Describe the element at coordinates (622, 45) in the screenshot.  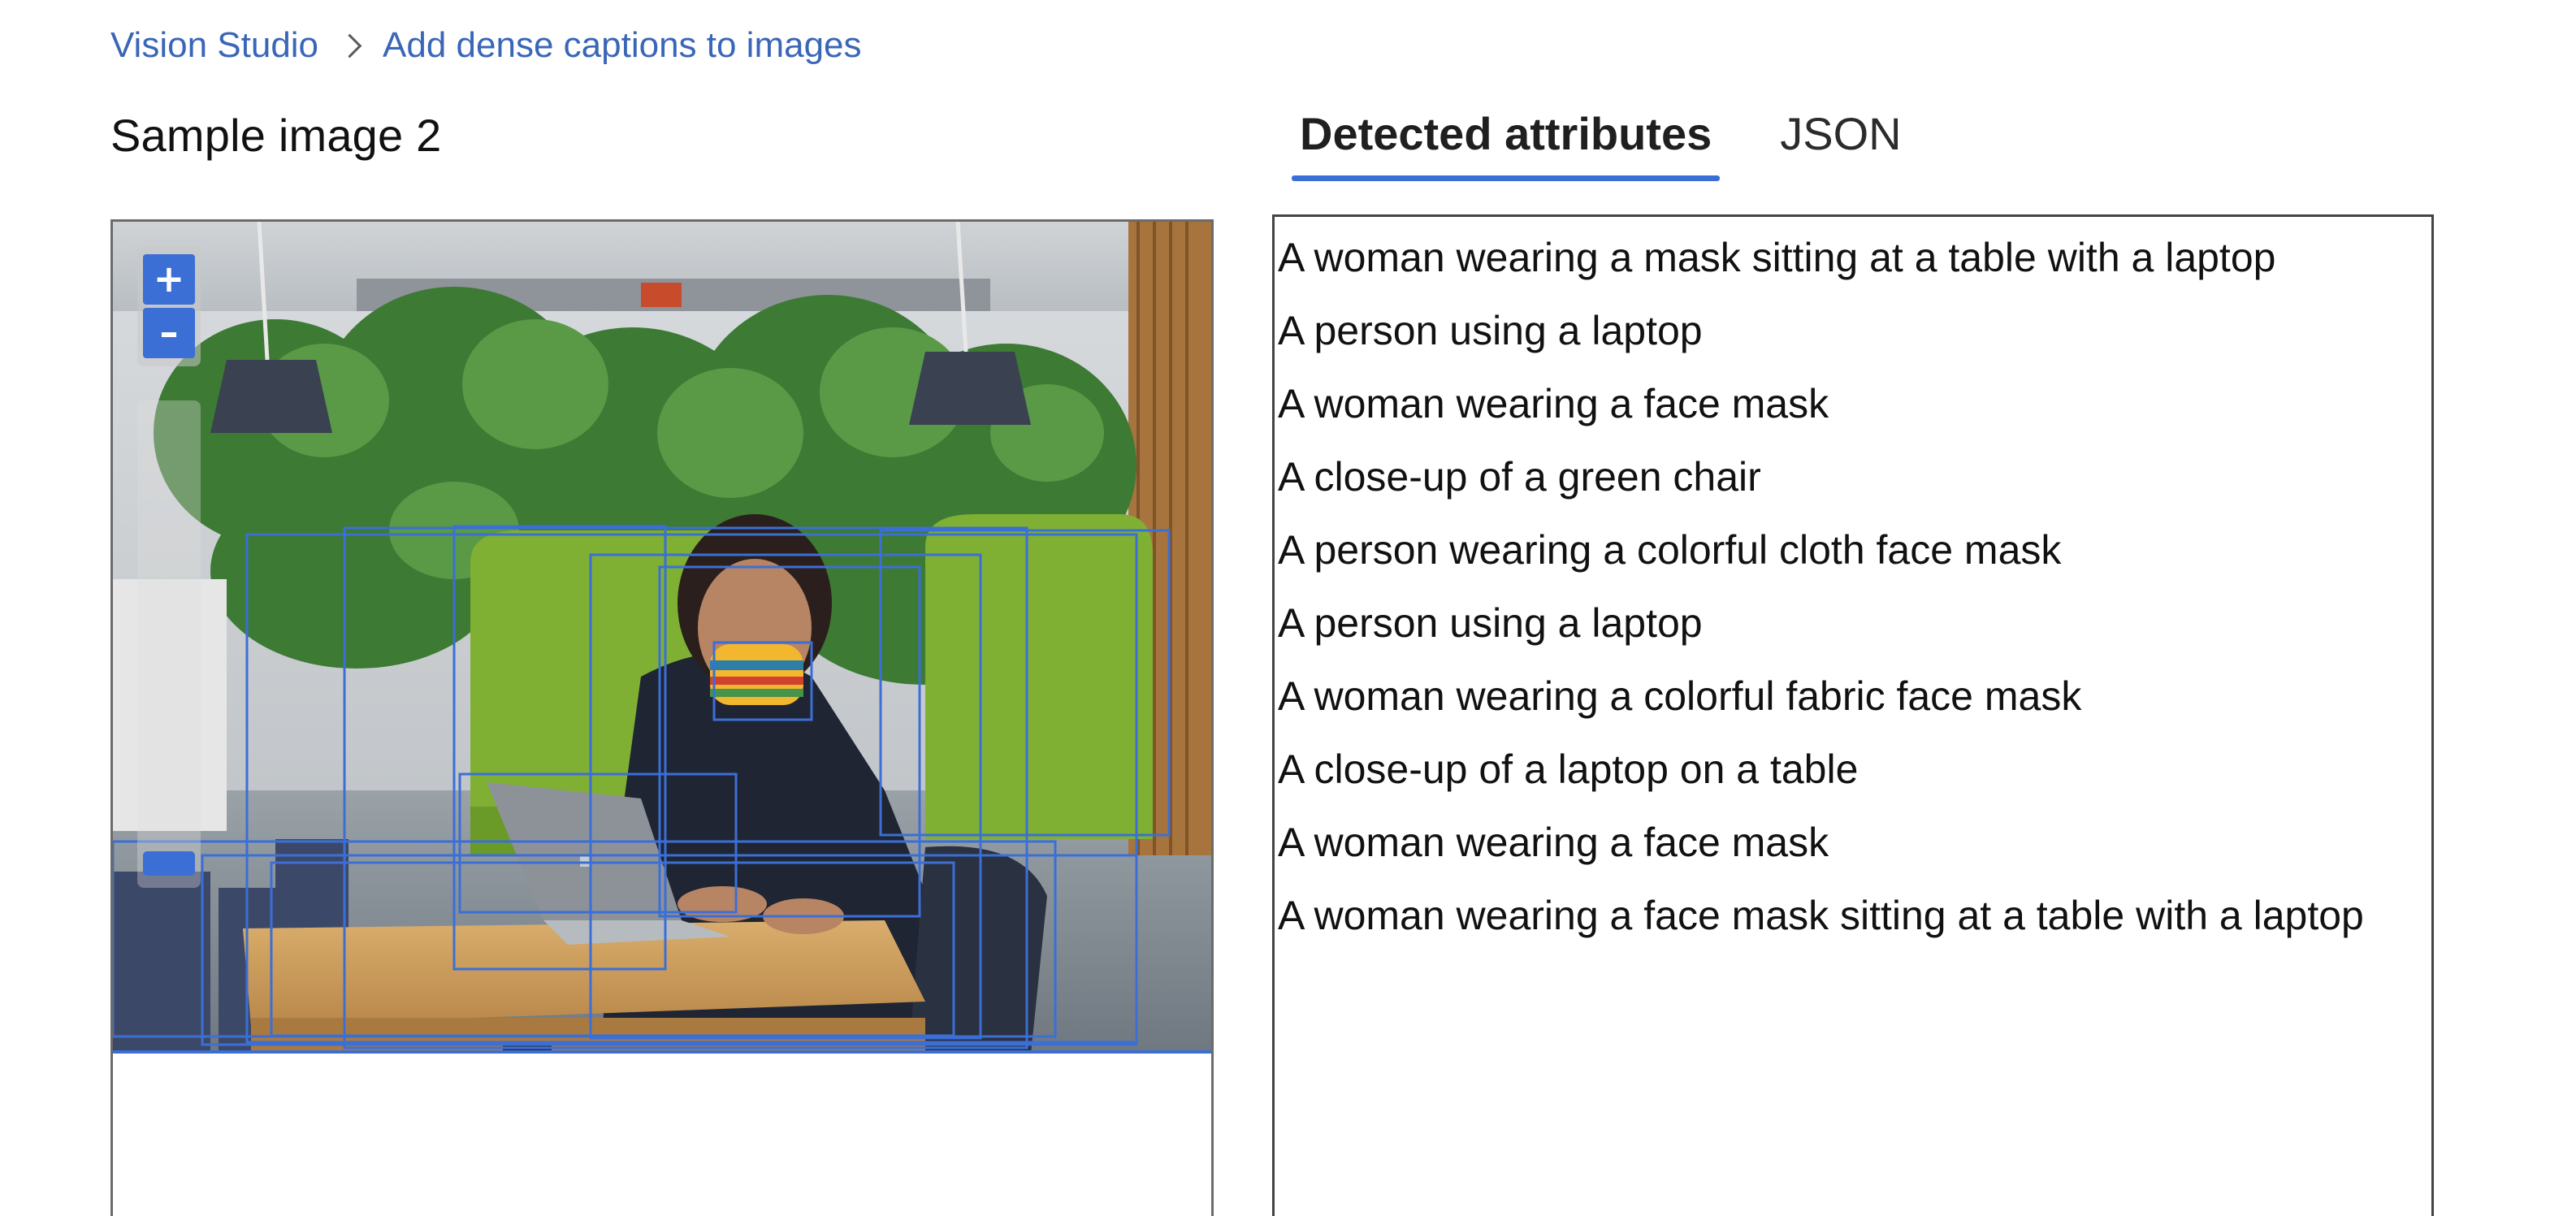
I see `breadcrumb-link-dense-captions: Add dense captions to images` at that location.